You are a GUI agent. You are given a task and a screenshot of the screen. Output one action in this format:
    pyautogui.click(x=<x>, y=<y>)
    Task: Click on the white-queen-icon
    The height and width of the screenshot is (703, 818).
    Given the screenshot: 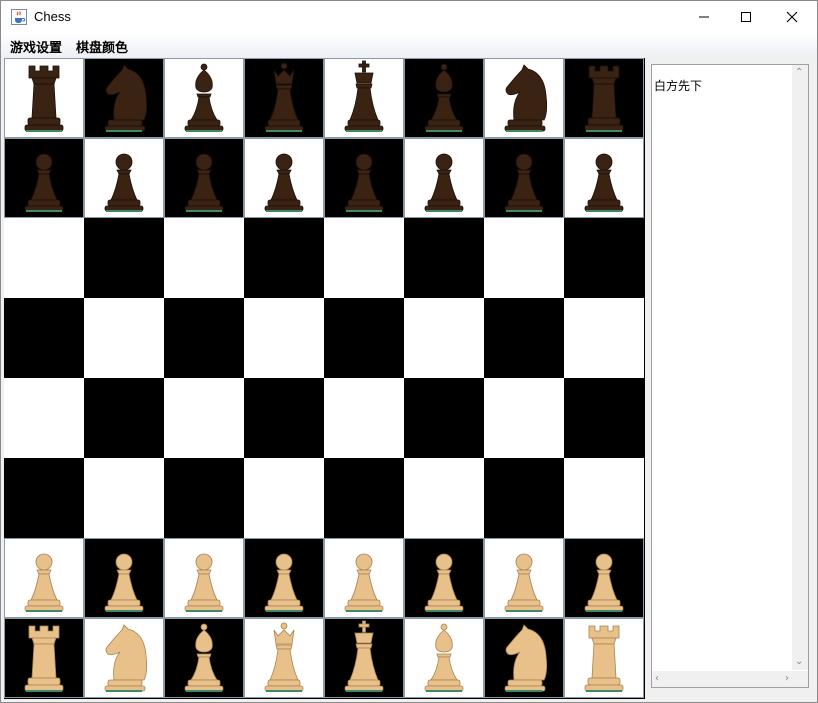 What is the action you would take?
    pyautogui.click(x=284, y=658)
    